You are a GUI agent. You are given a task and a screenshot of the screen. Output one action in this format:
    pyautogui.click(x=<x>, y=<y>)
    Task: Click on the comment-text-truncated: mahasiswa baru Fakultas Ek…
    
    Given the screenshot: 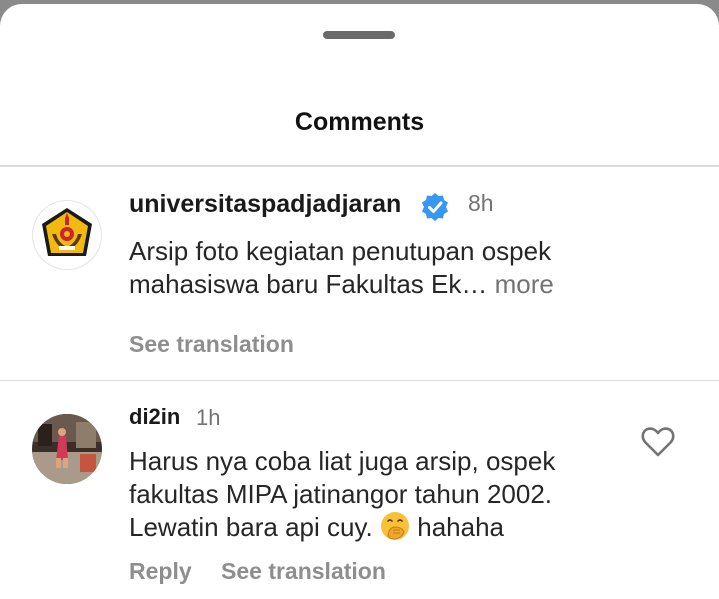 What is the action you would take?
    pyautogui.click(x=308, y=284)
    